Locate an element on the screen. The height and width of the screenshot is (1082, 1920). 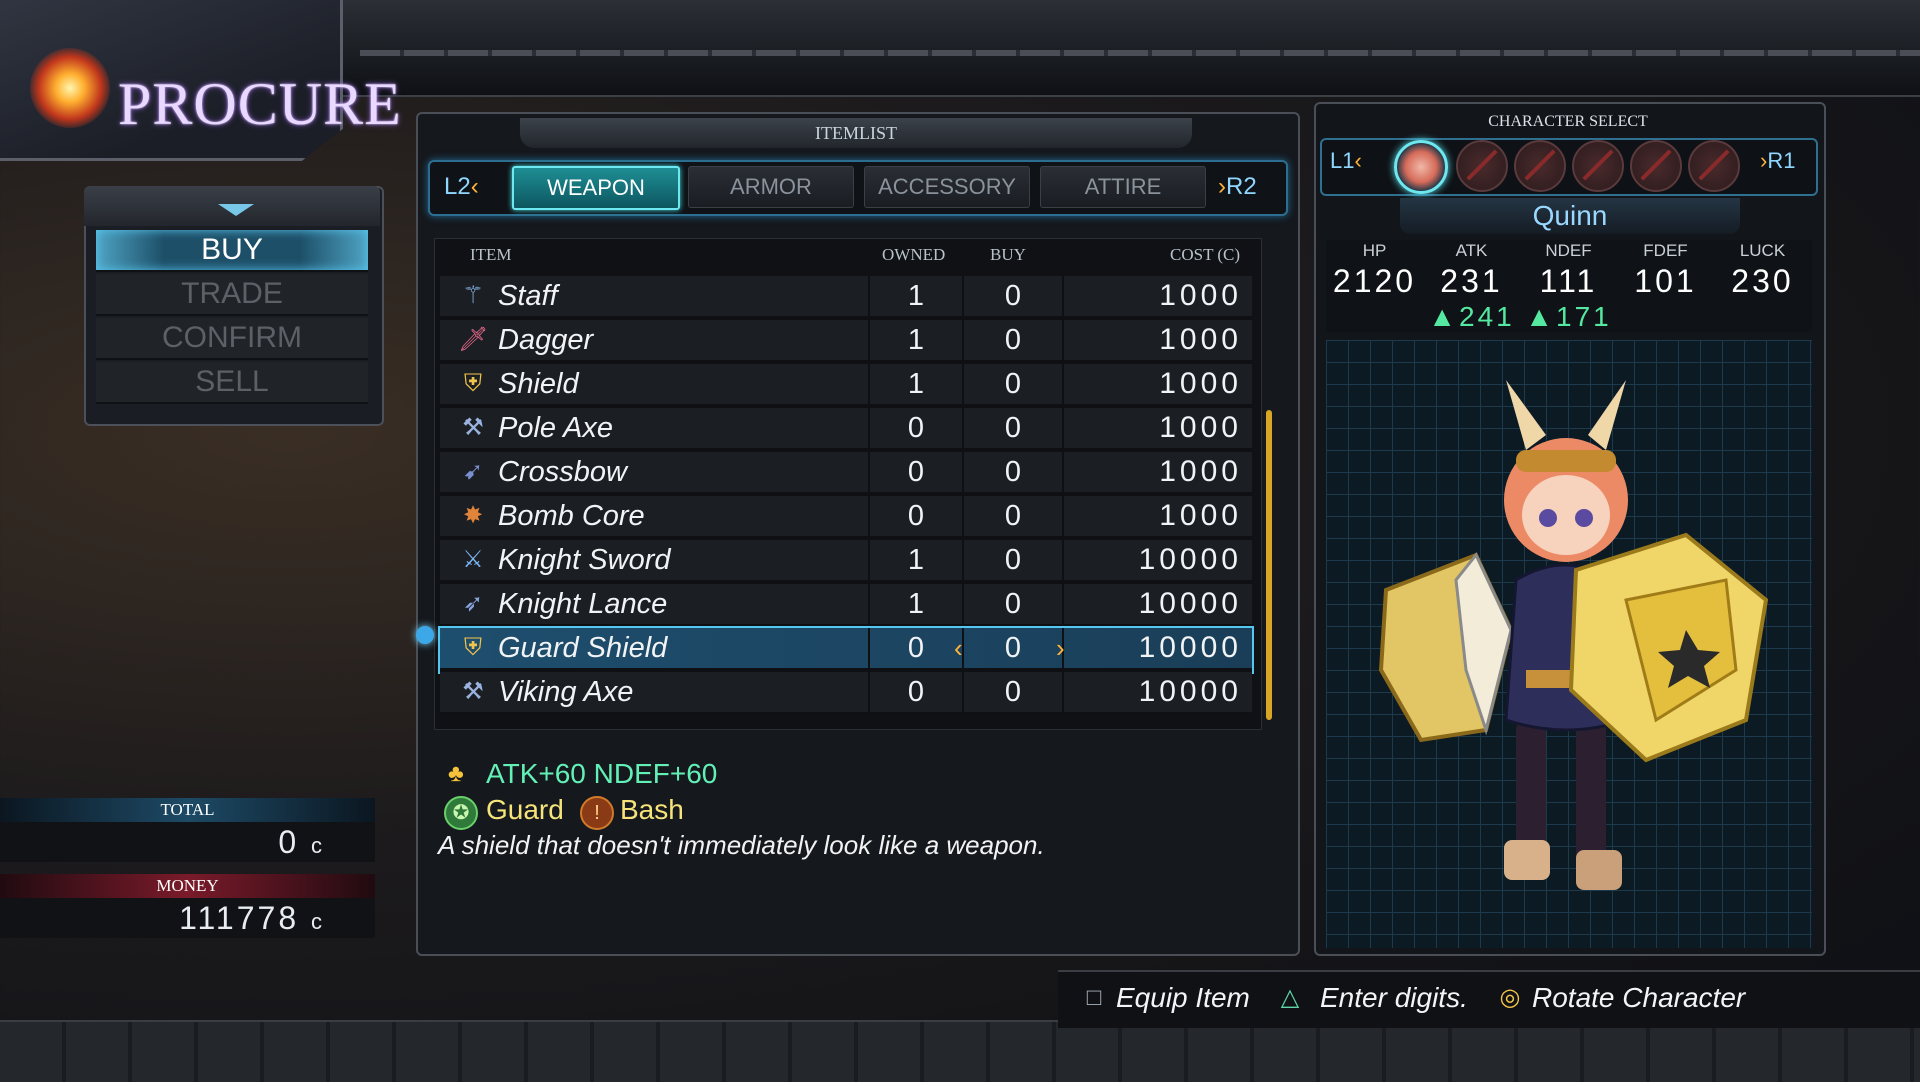
col-header-cost: COST (C) is located at coordinates (1205, 254).